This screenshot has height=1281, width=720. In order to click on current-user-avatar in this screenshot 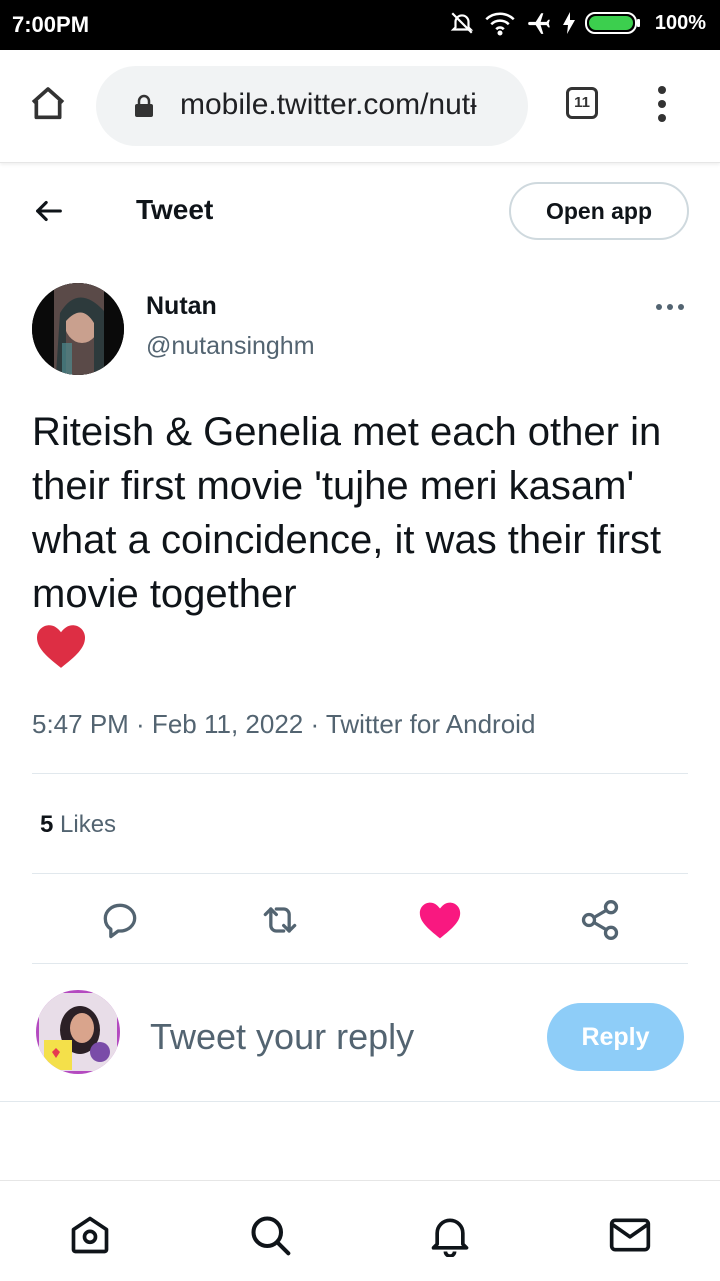, I will do `click(78, 1032)`.